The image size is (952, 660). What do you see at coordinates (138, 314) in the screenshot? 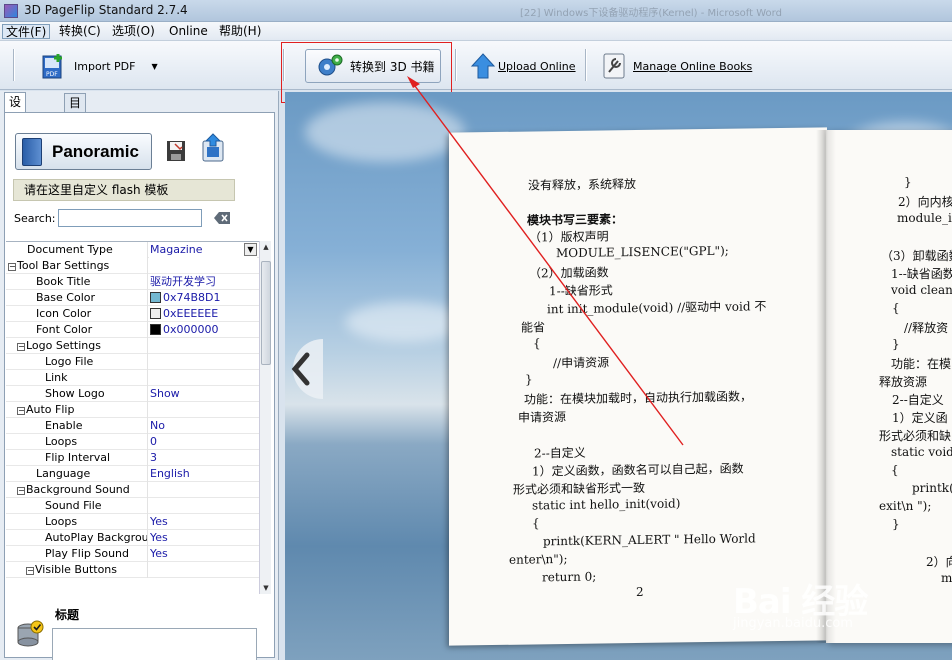
I see `property-row: Icon Color 0xEEEEEE` at bounding box center [138, 314].